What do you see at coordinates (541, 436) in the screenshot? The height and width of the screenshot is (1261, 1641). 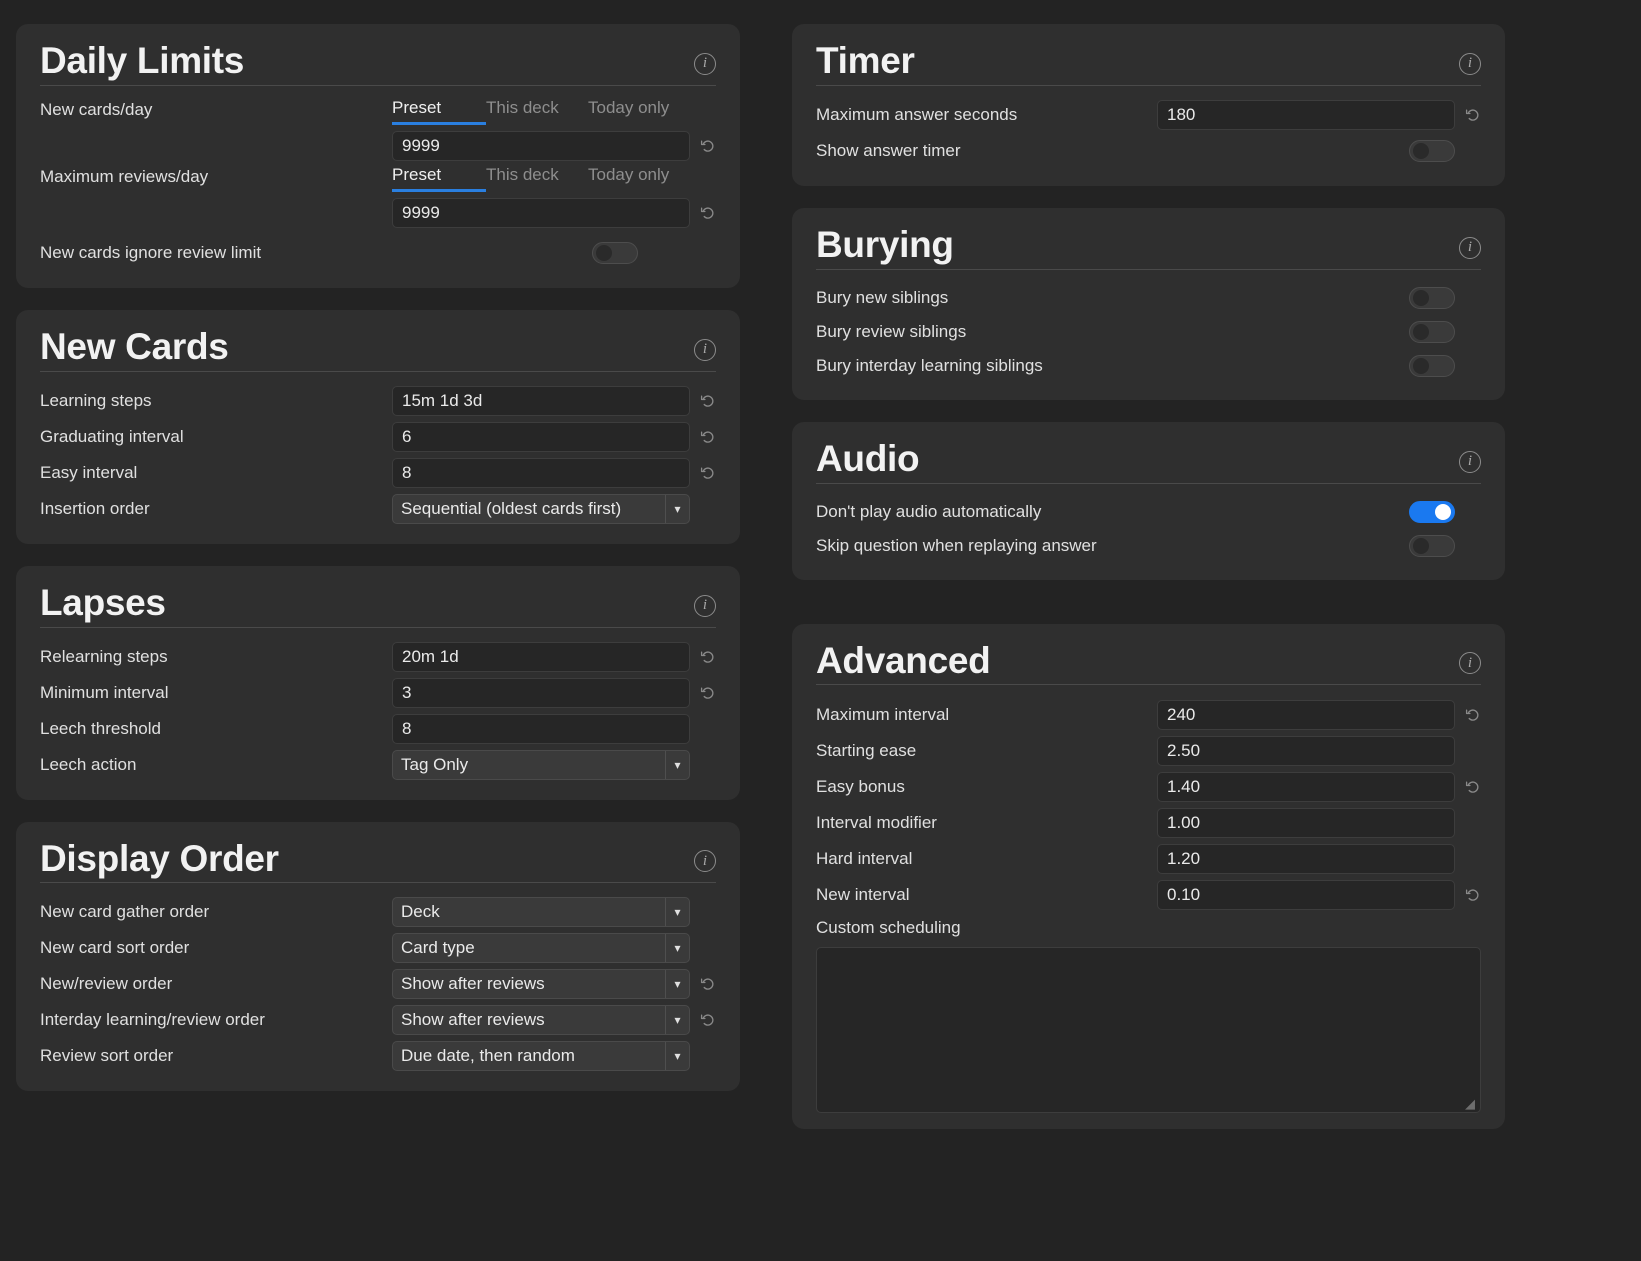 I see `graduating-interval-input` at bounding box center [541, 436].